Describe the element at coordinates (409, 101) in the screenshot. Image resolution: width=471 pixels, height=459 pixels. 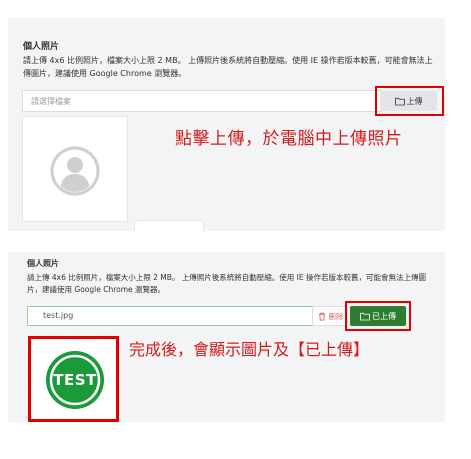
I see `annotation-highlight-upload` at that location.